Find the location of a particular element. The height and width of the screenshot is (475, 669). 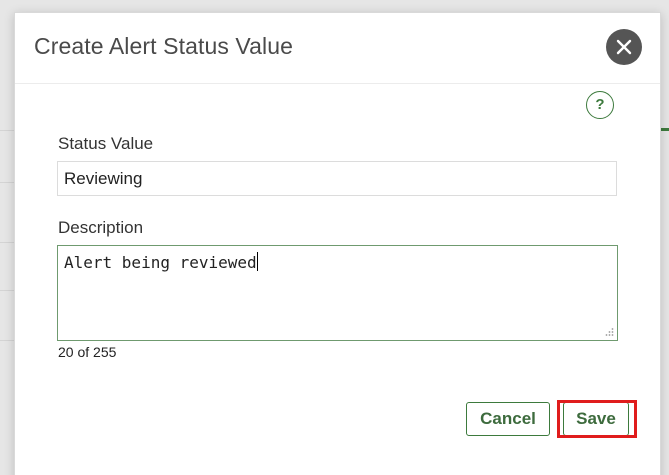

description-text: Alert being reviewed is located at coordinates (160, 262).